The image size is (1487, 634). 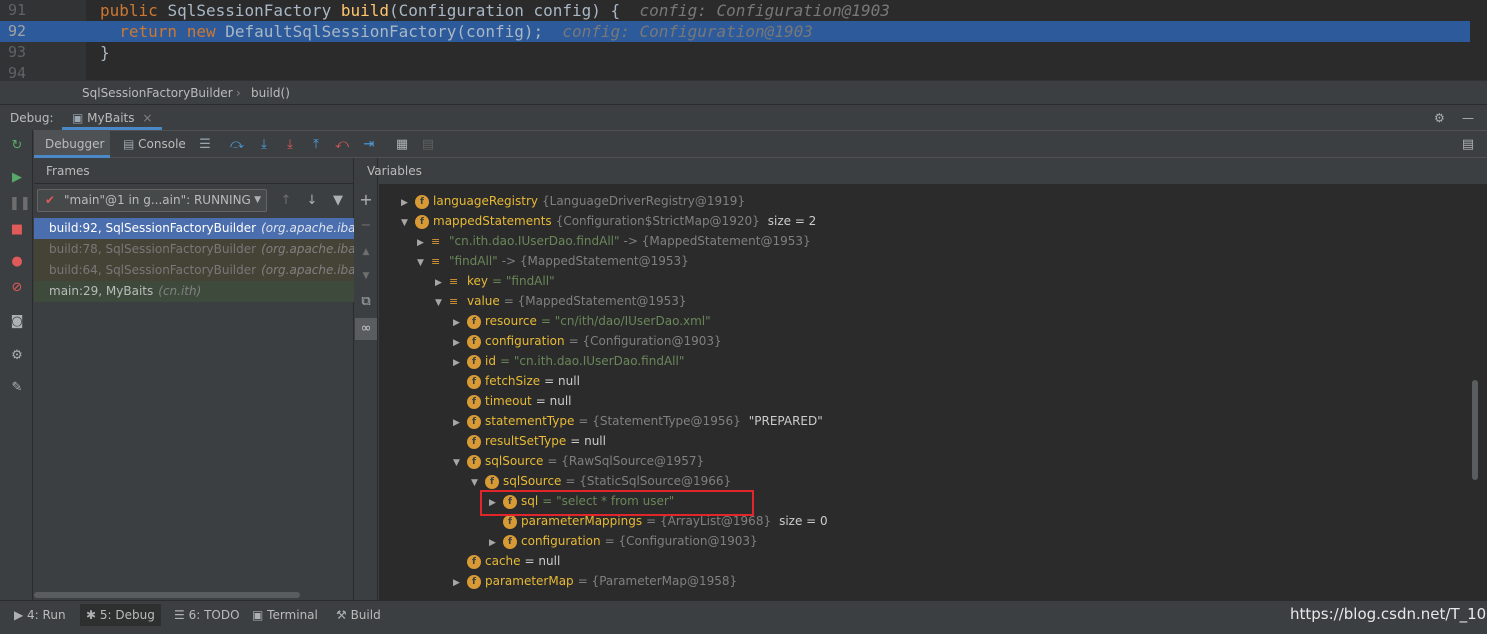 What do you see at coordinates (120, 615) in the screenshot?
I see `tab-debug: ✱ 5: Debug` at bounding box center [120, 615].